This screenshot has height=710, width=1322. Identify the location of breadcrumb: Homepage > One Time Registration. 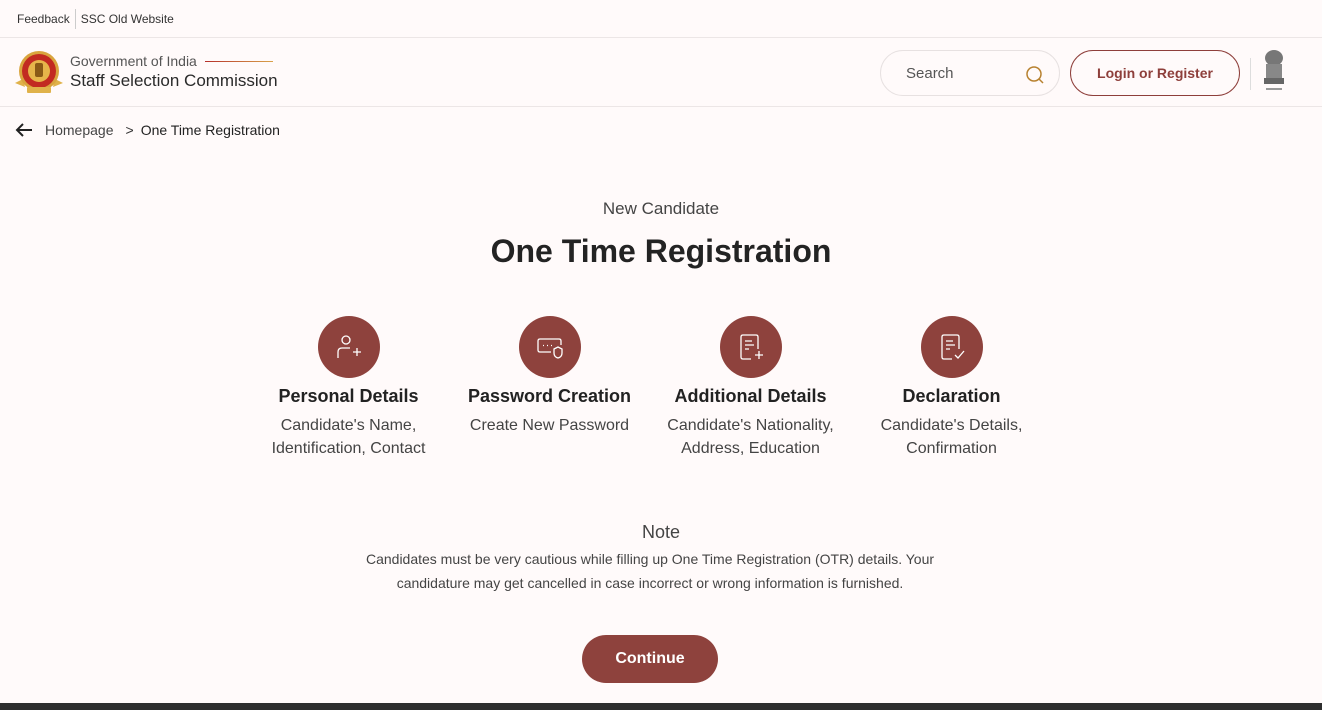
(147, 130).